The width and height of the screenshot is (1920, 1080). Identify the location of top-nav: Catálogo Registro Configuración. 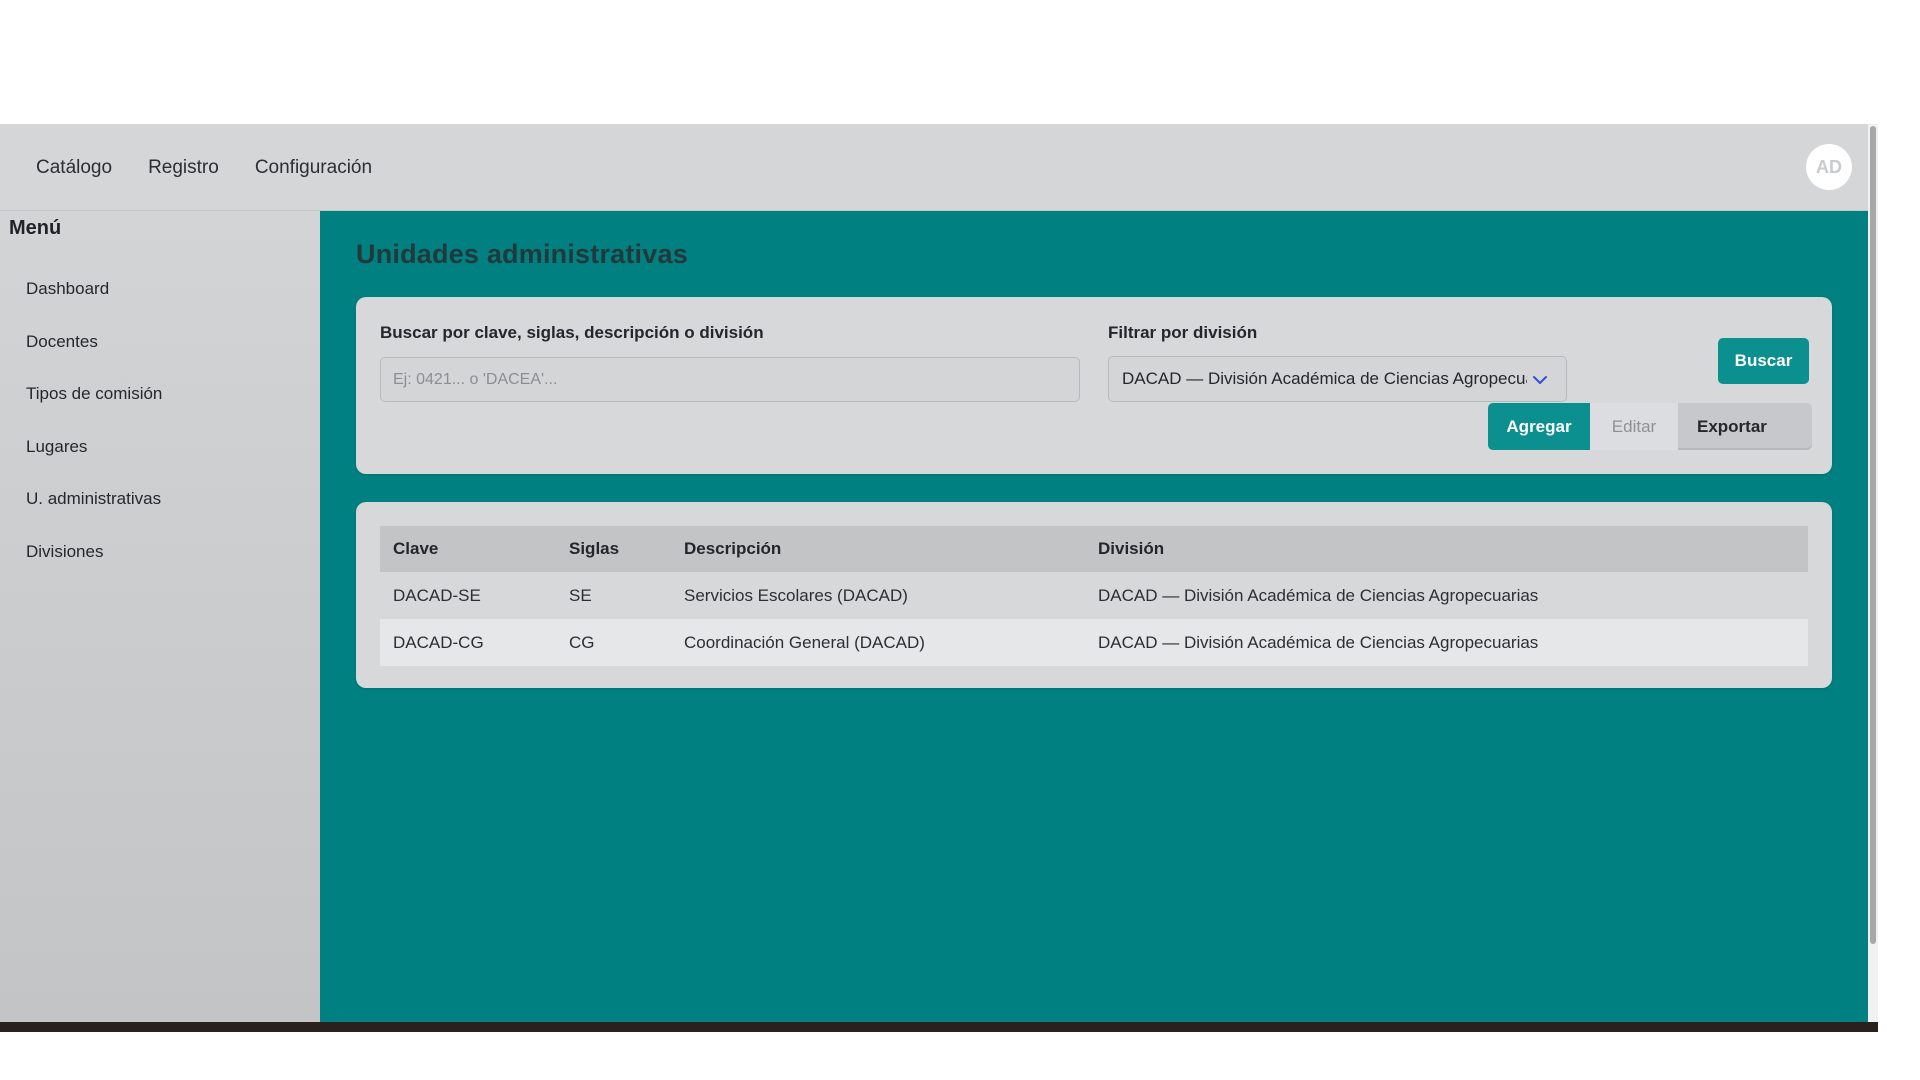
(204, 167).